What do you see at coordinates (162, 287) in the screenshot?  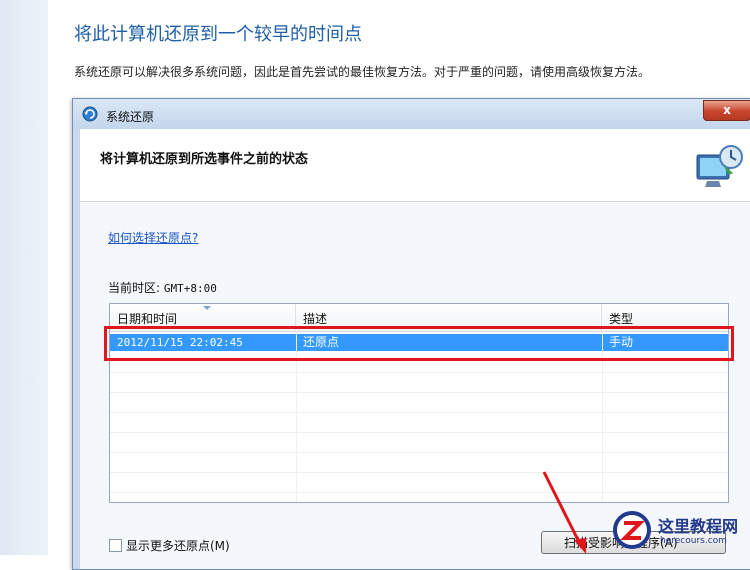 I see `timezone-row: 当前时区: GMT+8:00` at bounding box center [162, 287].